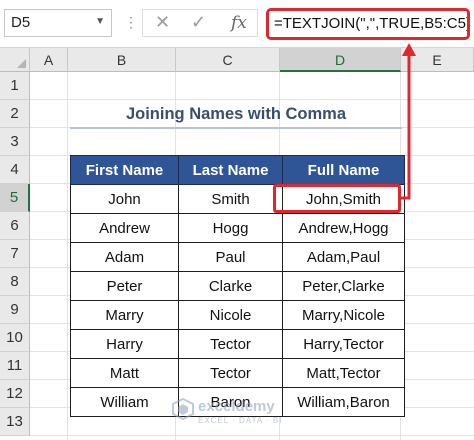 This screenshot has height=440, width=474. I want to click on last-name-cell: Hogg, so click(230, 228).